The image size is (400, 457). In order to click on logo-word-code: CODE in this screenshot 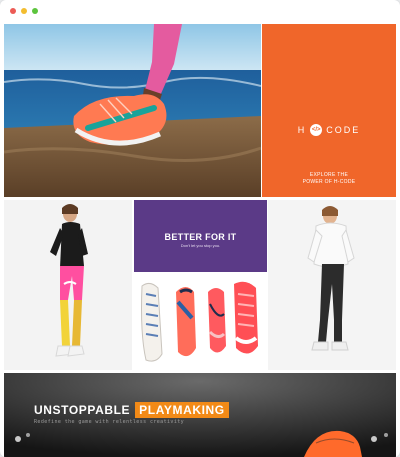, I will do `click(343, 130)`.